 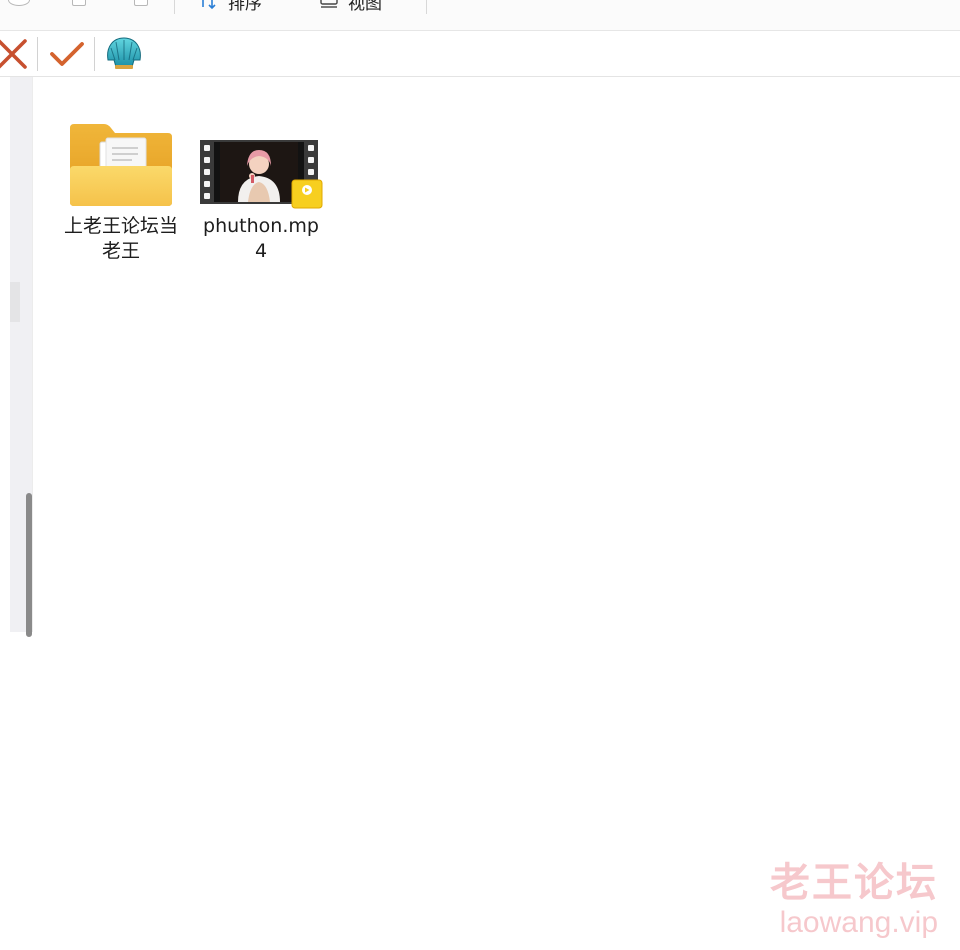 I want to click on view-button: 视图, so click(x=351, y=7).